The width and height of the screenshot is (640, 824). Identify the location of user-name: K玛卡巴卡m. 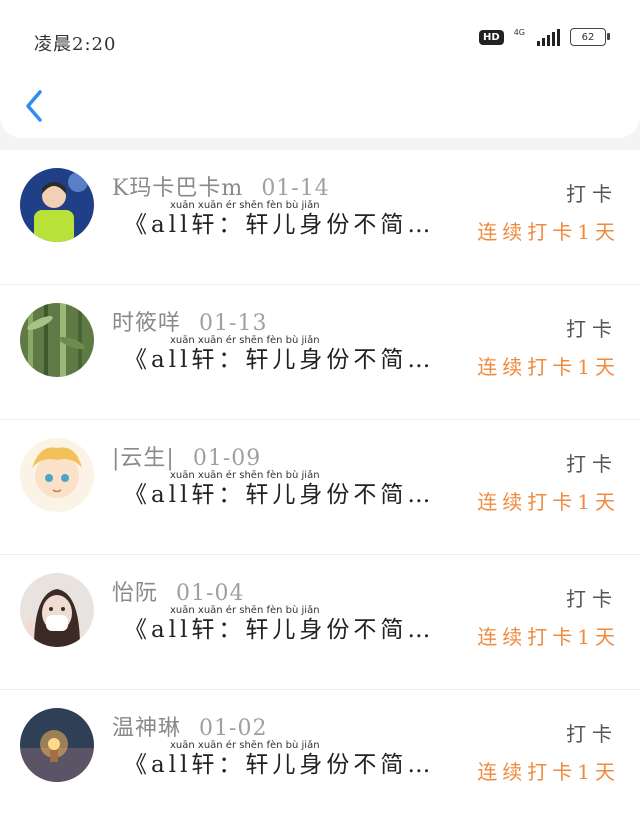
(178, 188).